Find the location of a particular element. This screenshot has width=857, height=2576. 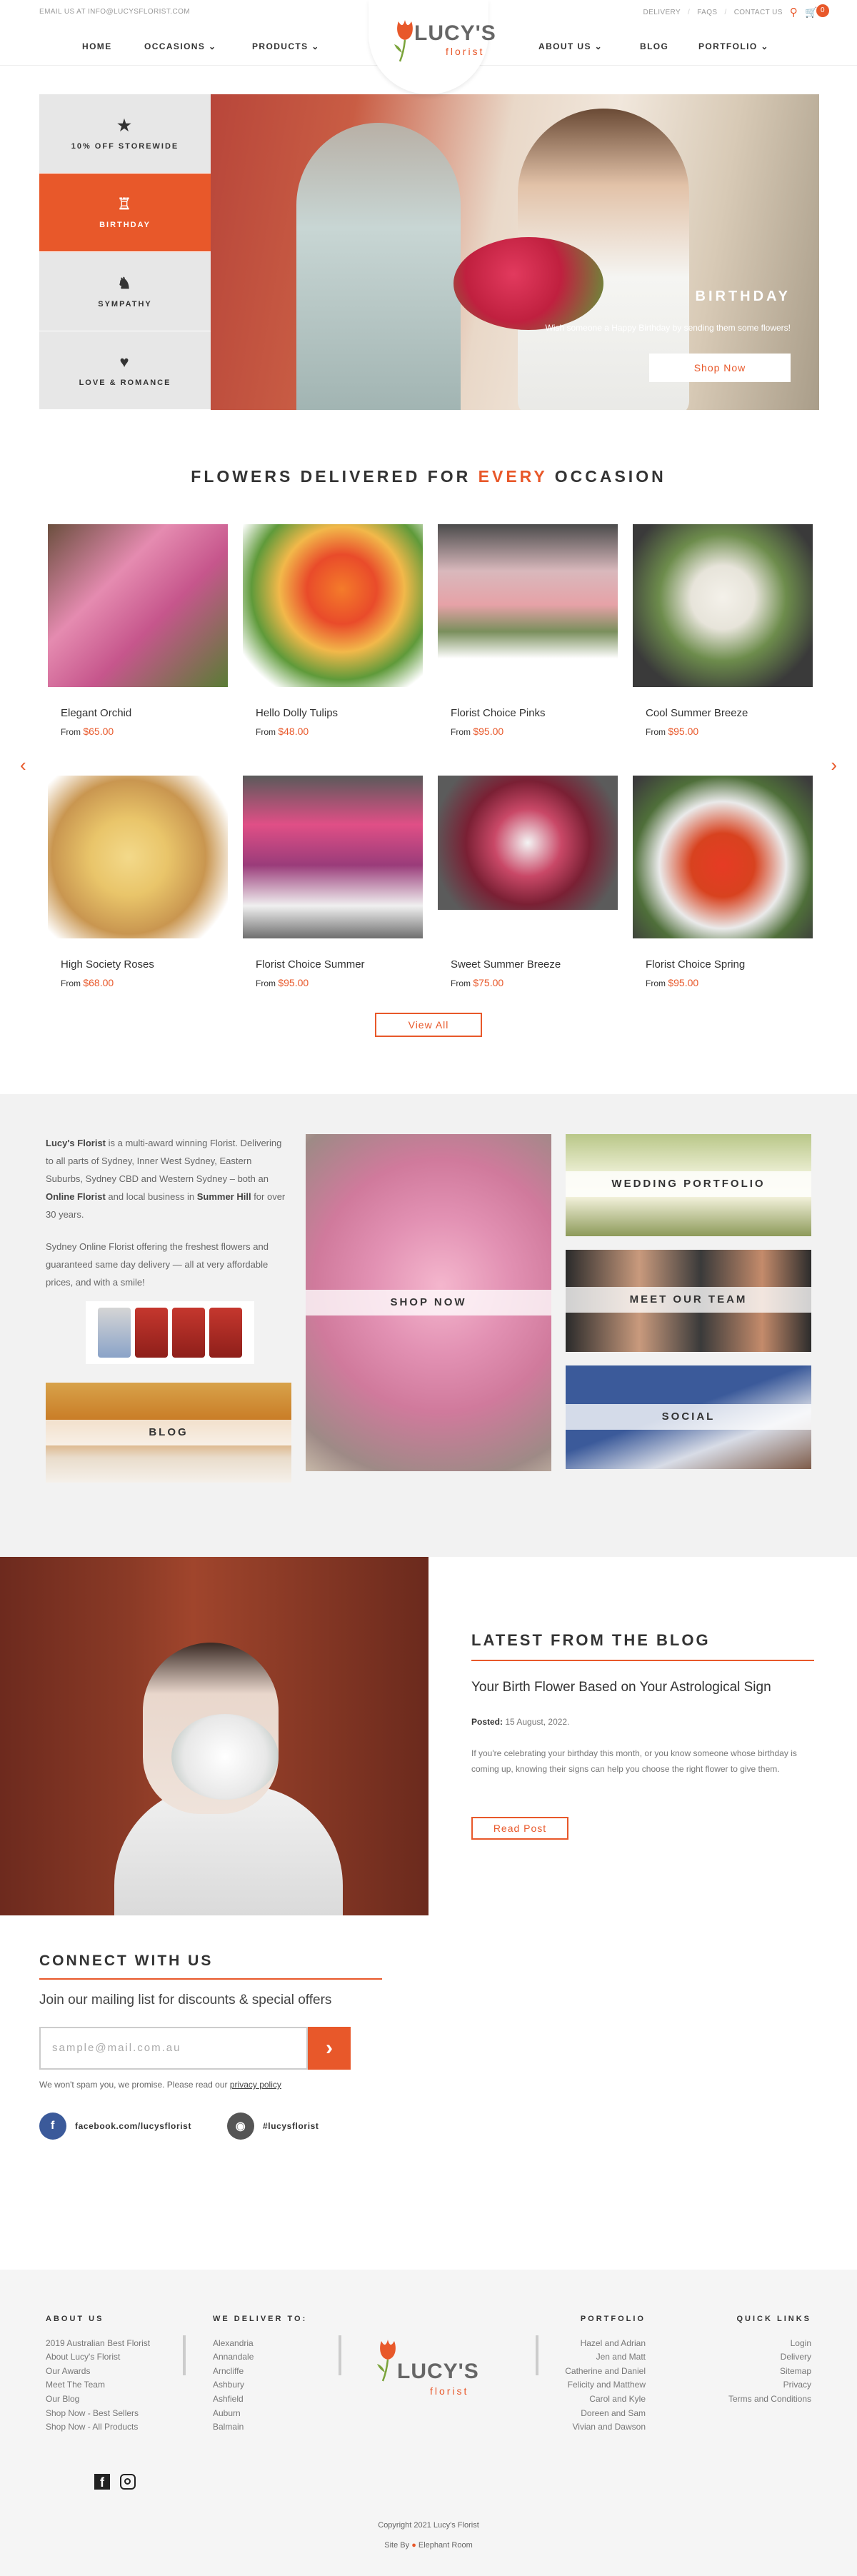

product-name: Florist Choice Pinks is located at coordinates (498, 713).